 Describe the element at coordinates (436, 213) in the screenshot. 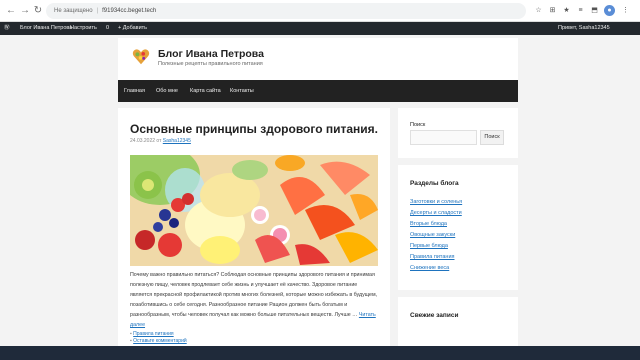

I see `category-link: Десерты и сладости` at that location.